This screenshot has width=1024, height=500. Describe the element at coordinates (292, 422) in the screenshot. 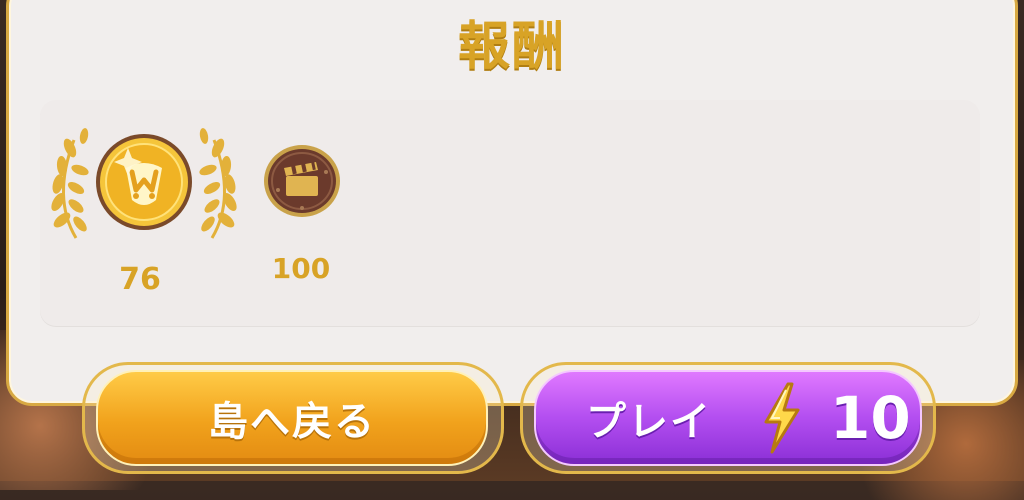

I see `back-to-island-label: 島へ戻る` at that location.